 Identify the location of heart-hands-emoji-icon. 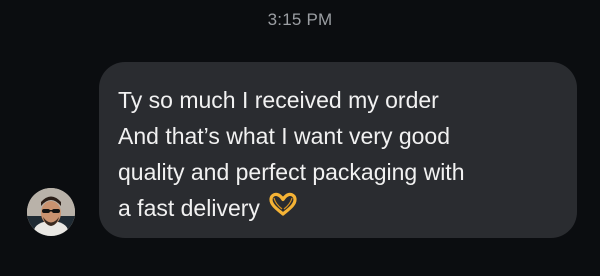
(283, 208).